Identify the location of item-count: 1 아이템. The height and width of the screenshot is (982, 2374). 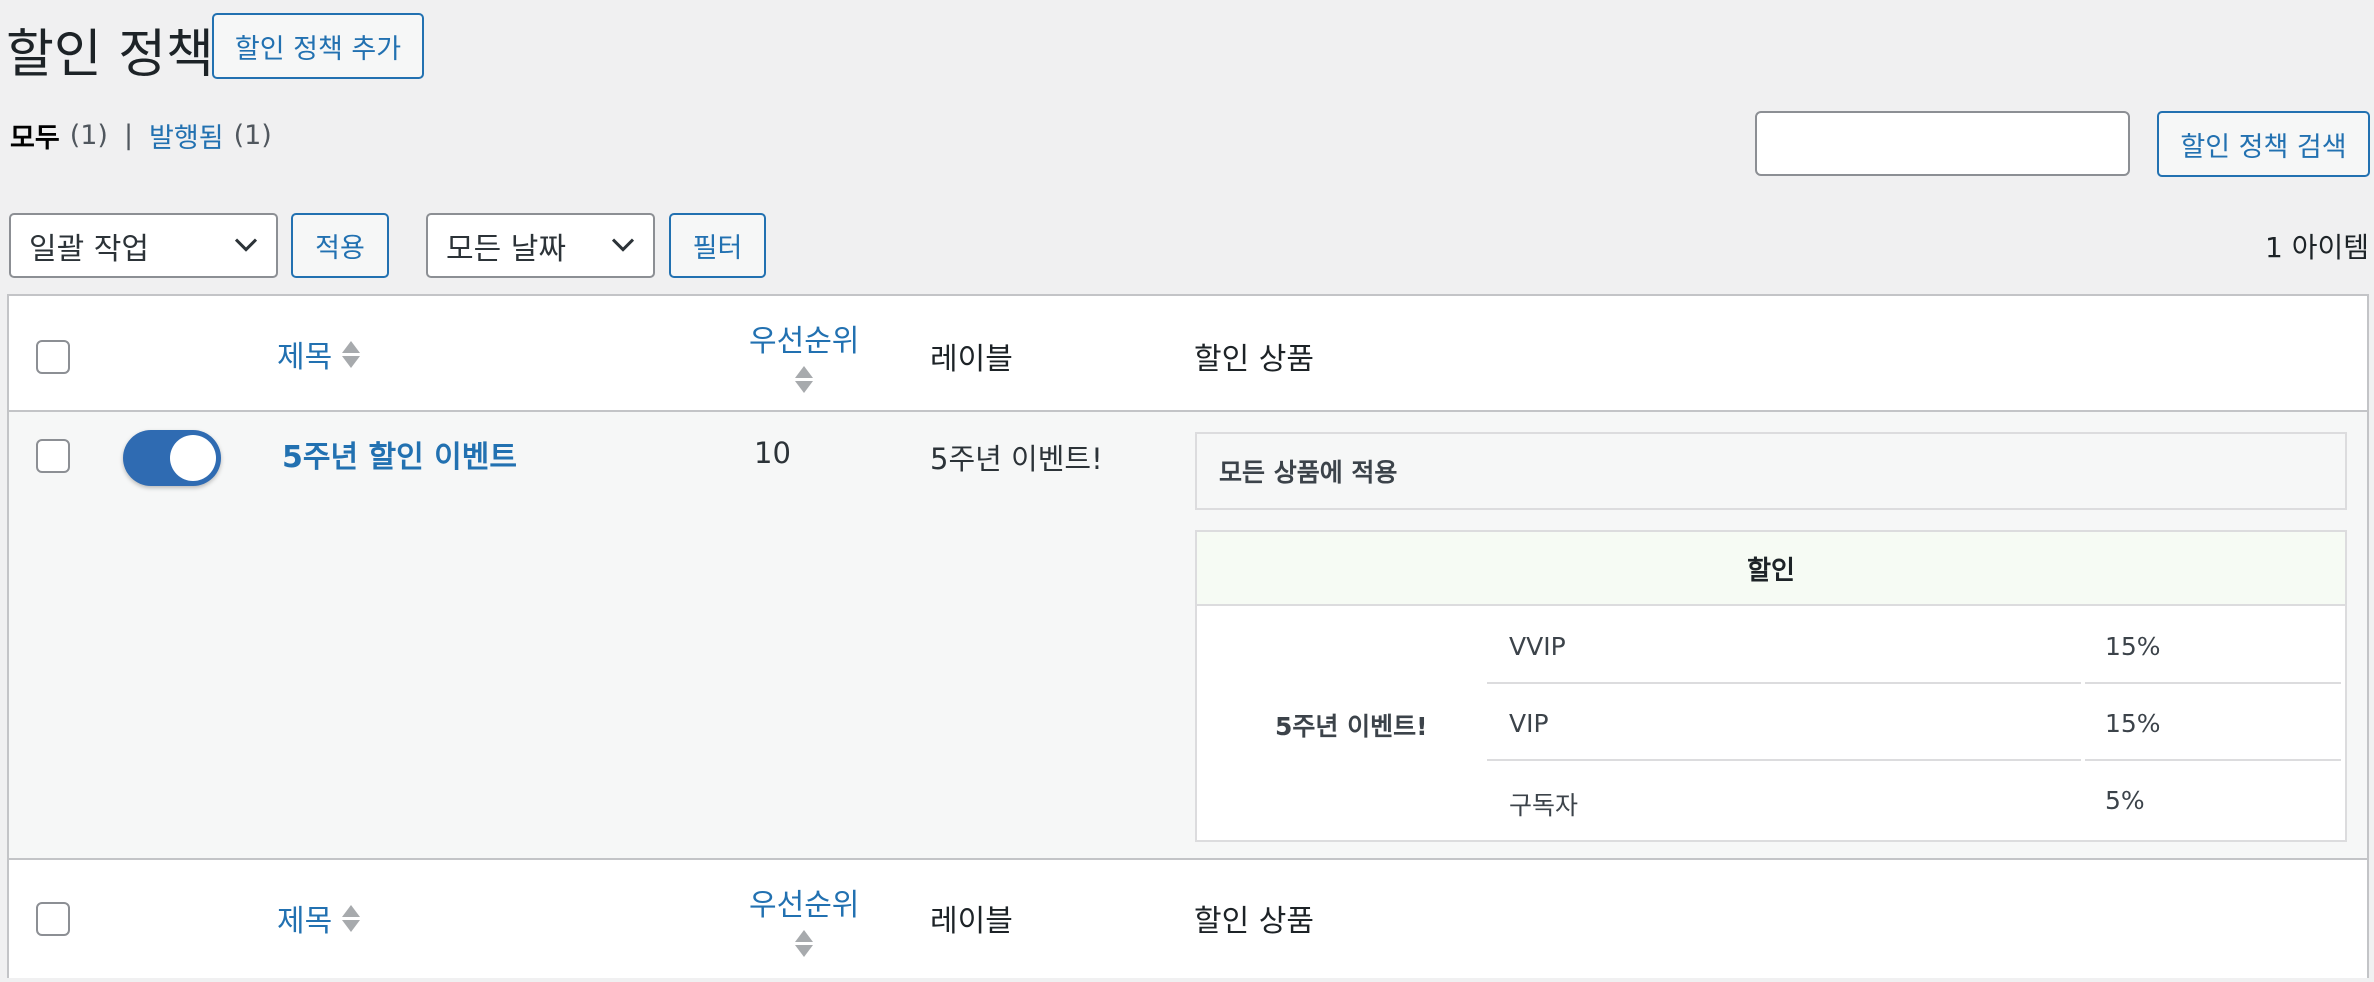
(2317, 247).